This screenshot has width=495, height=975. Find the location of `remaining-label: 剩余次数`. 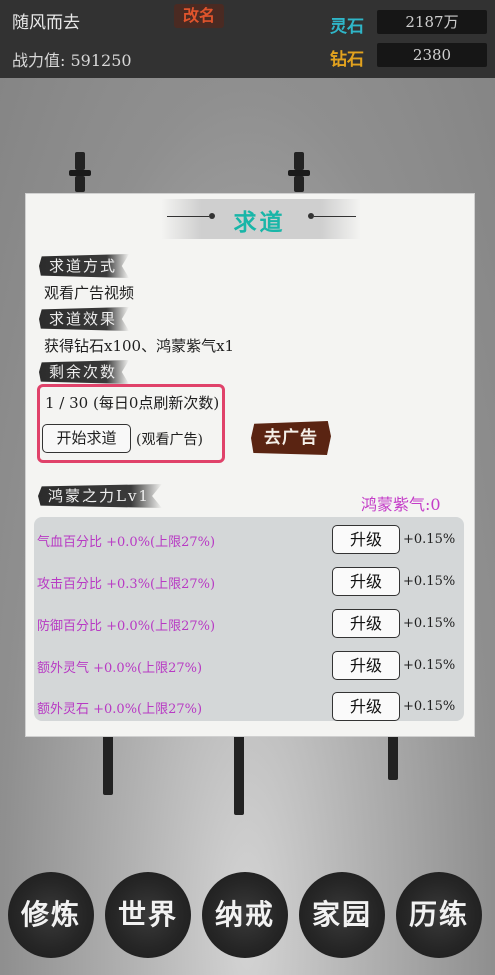

remaining-label: 剩余次数 is located at coordinates (84, 372).